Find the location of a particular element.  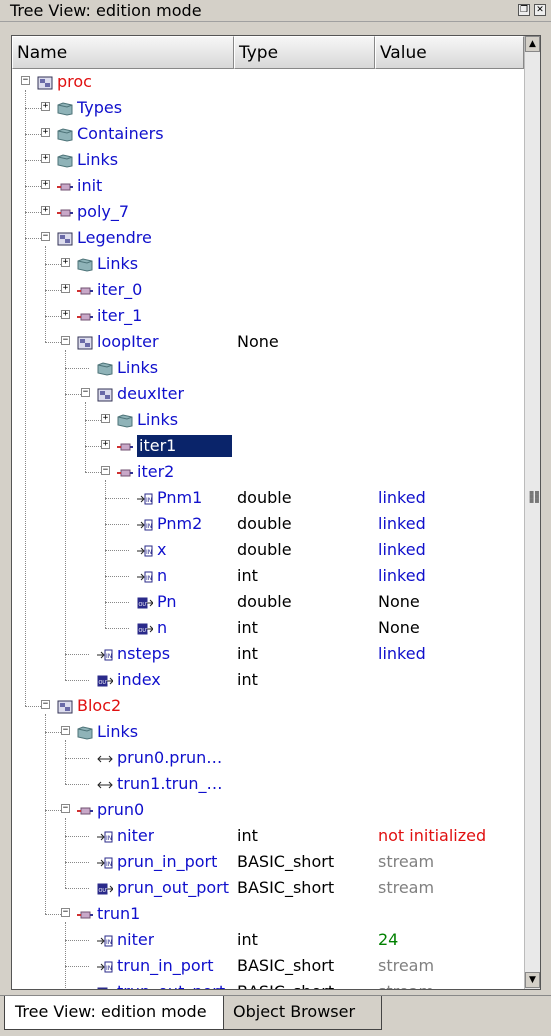

tree-item-label: iter2 is located at coordinates (155, 471).